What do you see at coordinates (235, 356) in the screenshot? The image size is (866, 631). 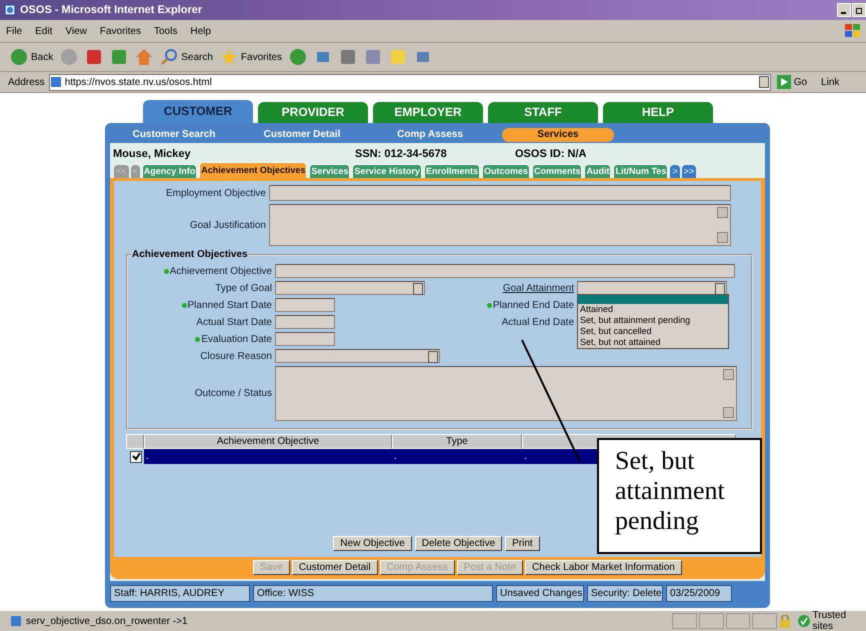 I see `field-label: Closure Reason` at bounding box center [235, 356].